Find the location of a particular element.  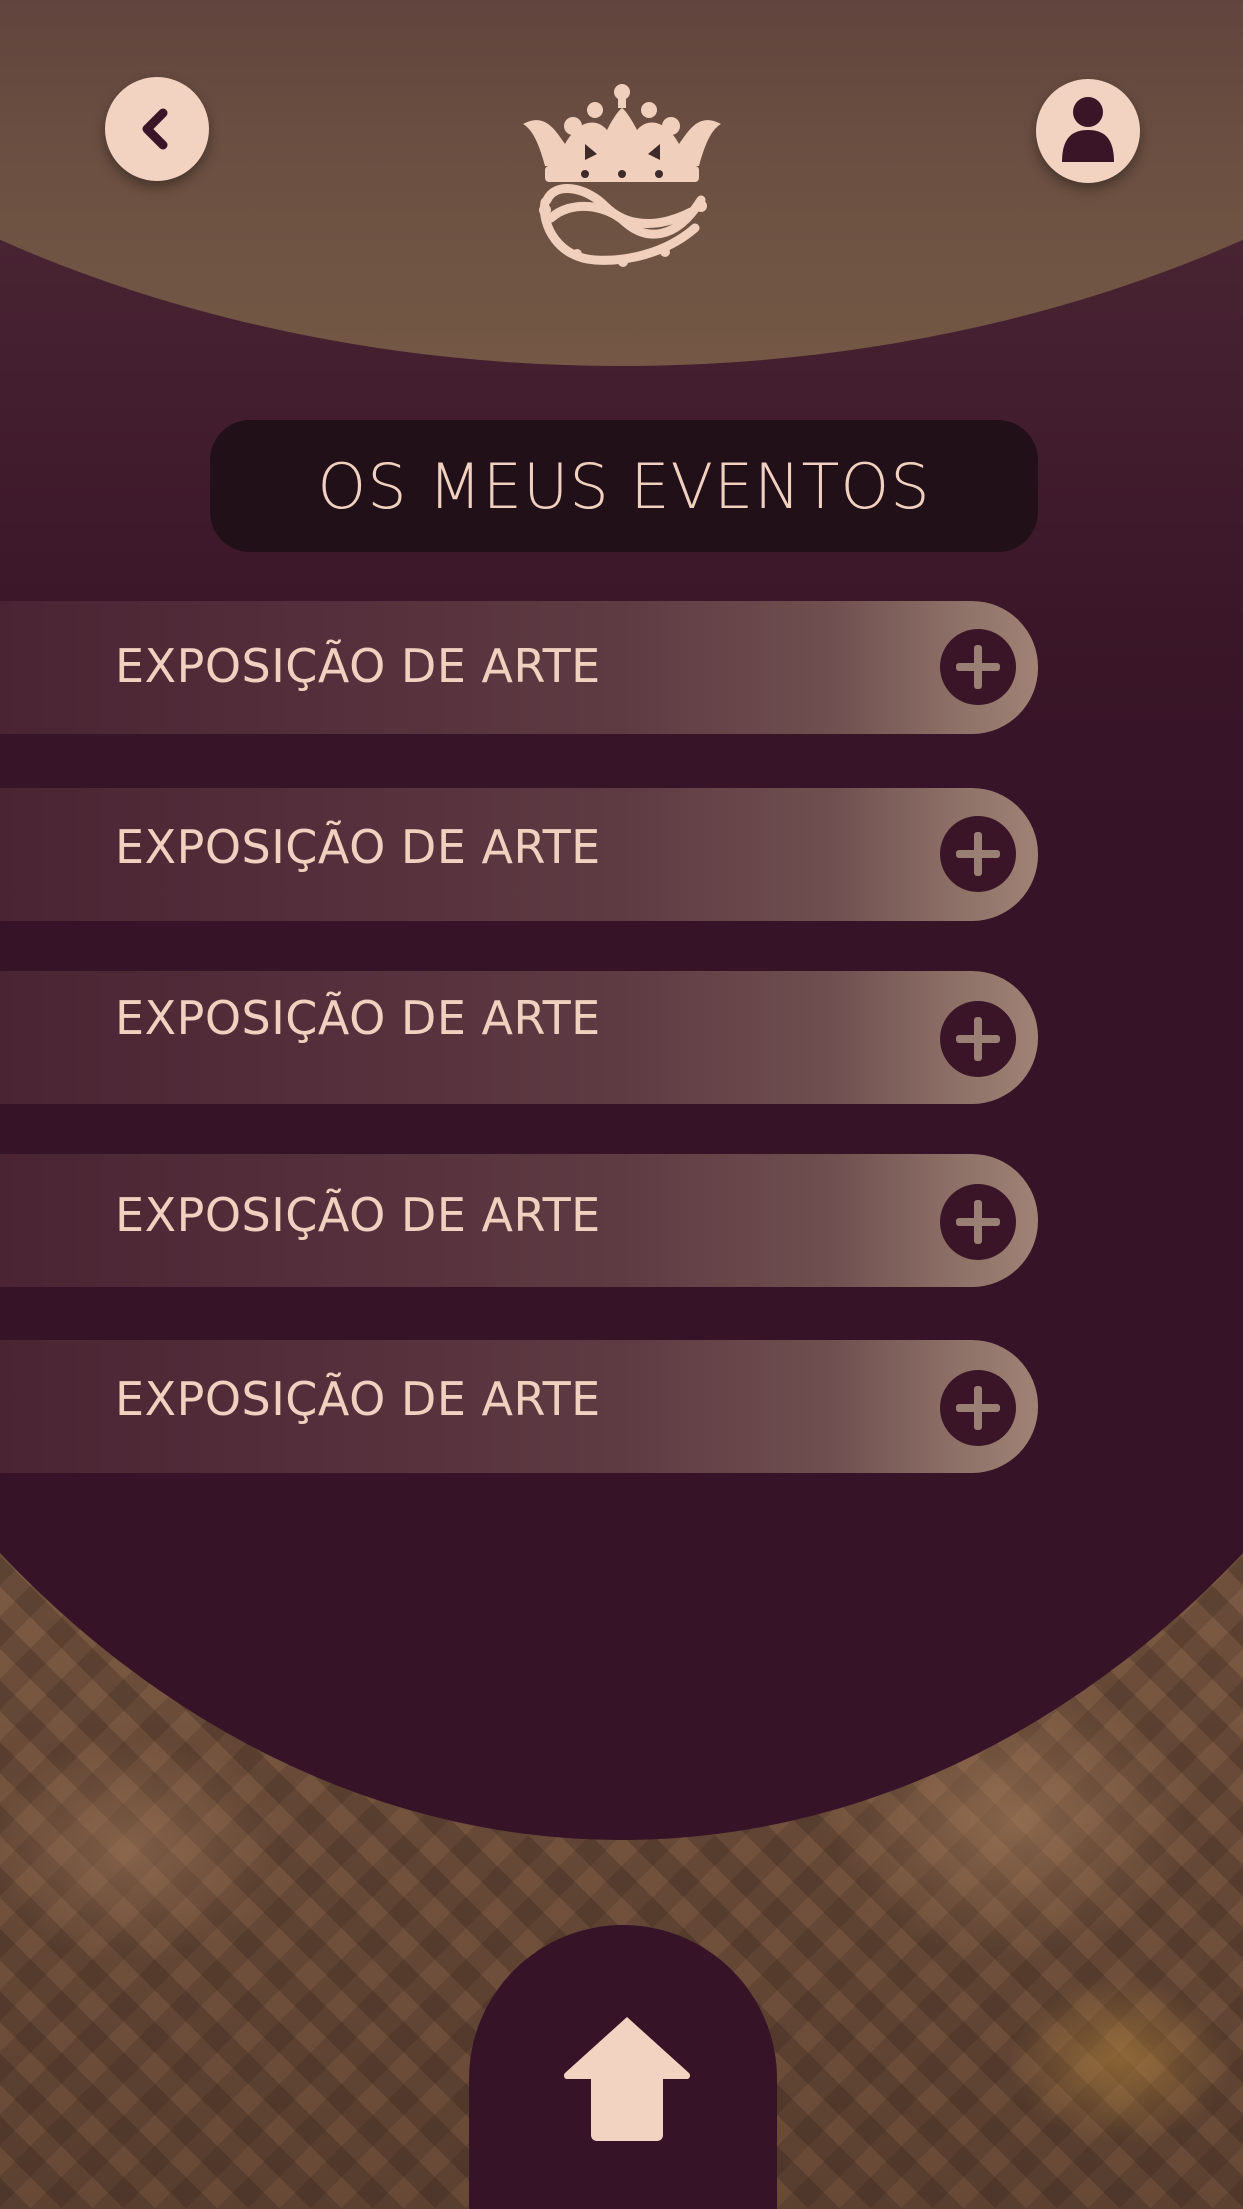

chevron-left-icon is located at coordinates (155, 129).